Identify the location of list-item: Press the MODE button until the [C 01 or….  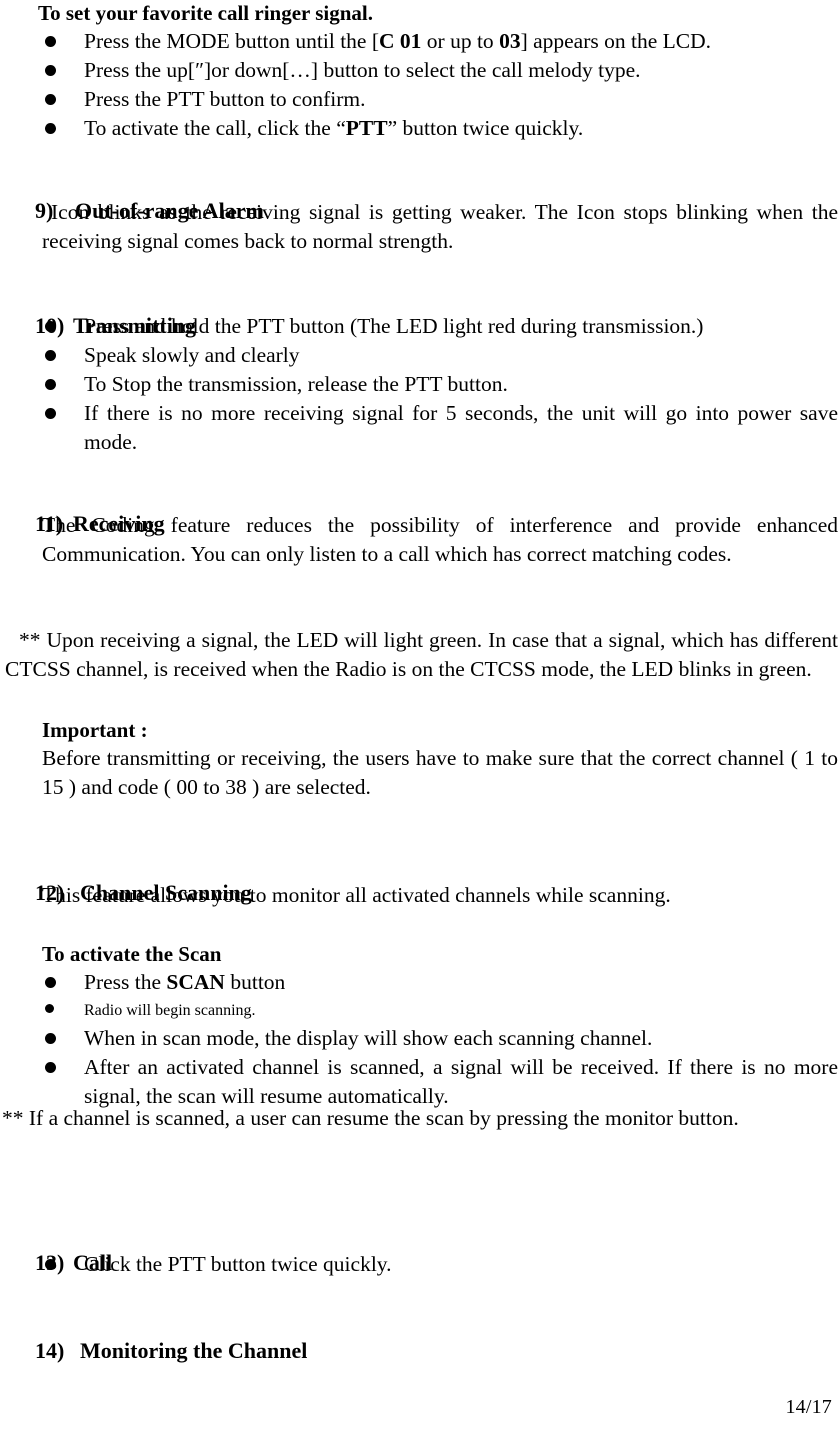
(440, 41).